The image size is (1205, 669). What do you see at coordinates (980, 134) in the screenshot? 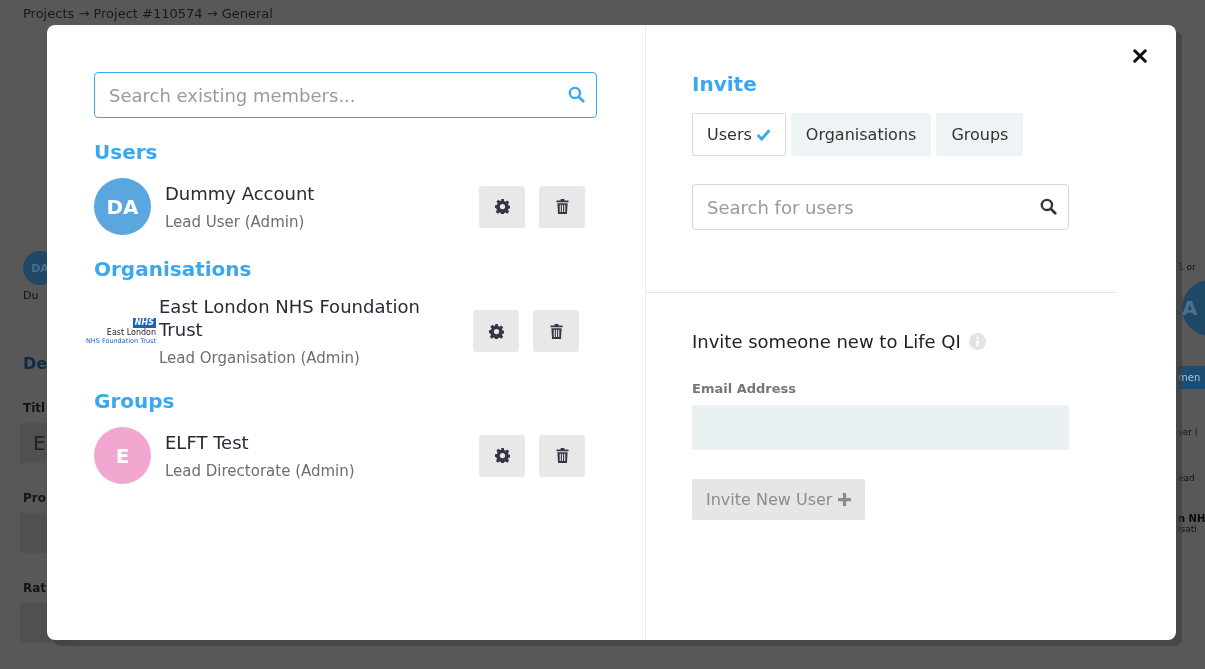
I see `invite-tab: Groups` at bounding box center [980, 134].